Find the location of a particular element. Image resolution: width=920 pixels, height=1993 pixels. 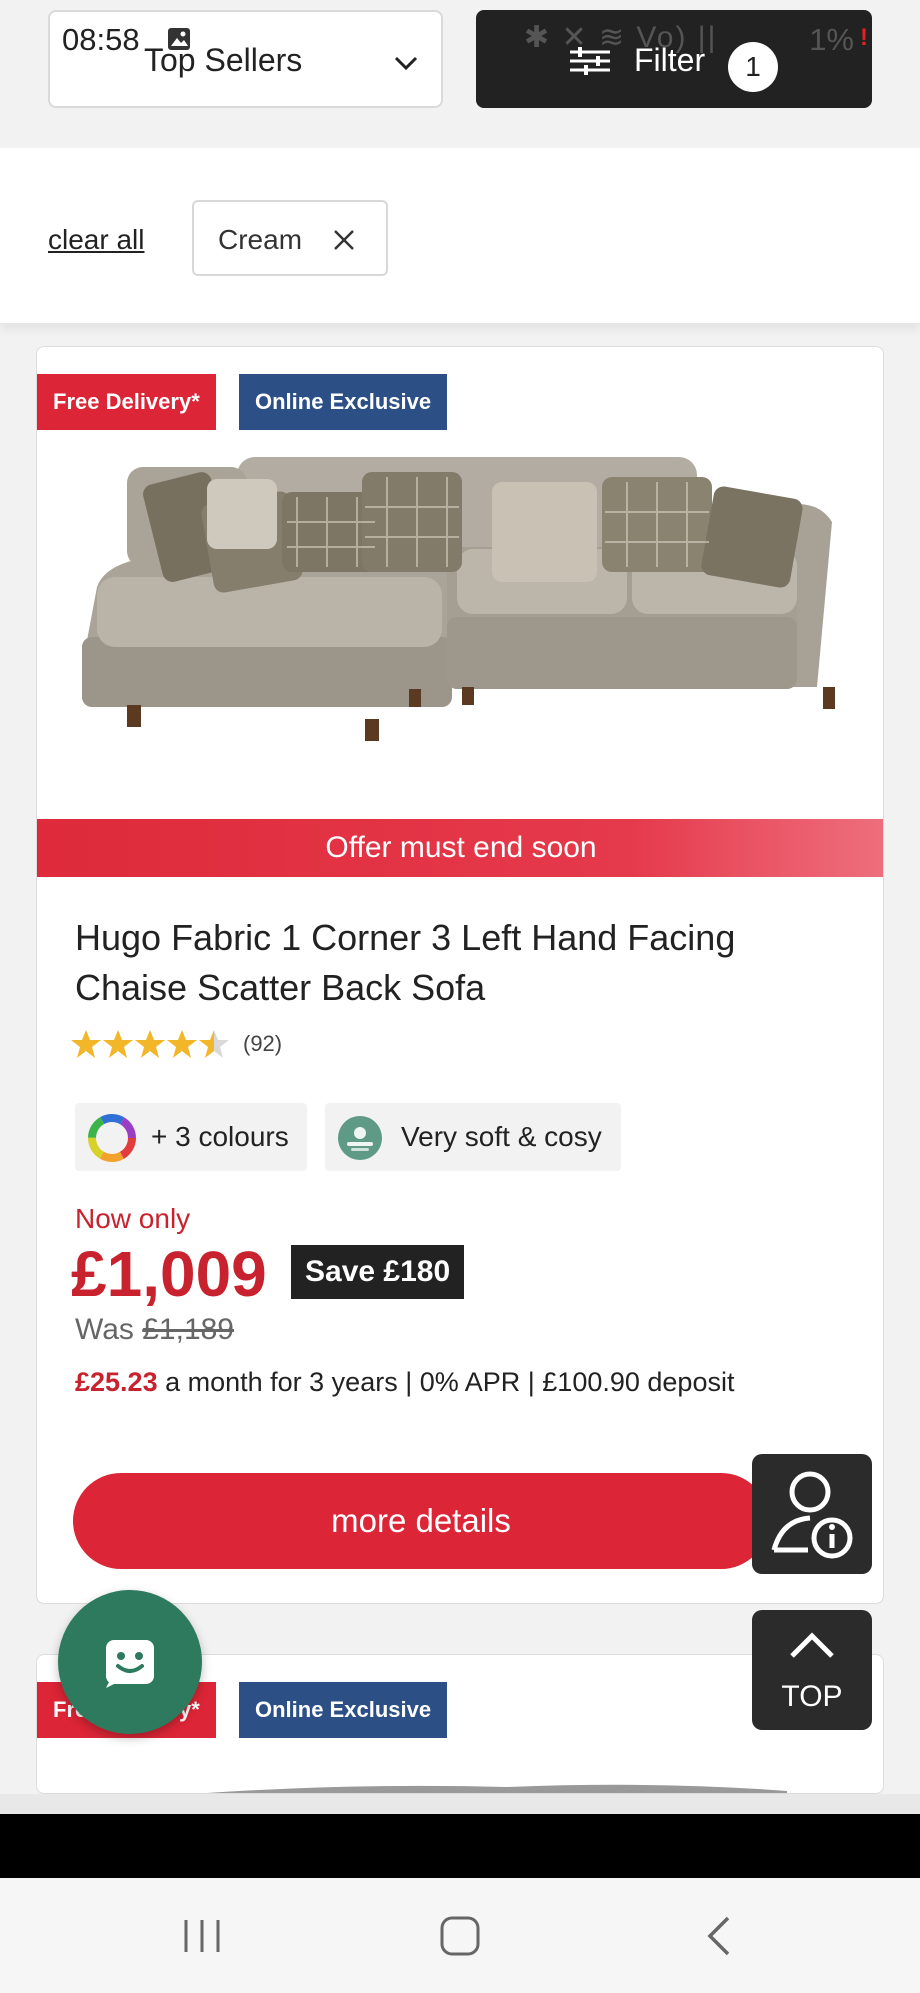

chat-smiley-icon is located at coordinates (130, 1664).